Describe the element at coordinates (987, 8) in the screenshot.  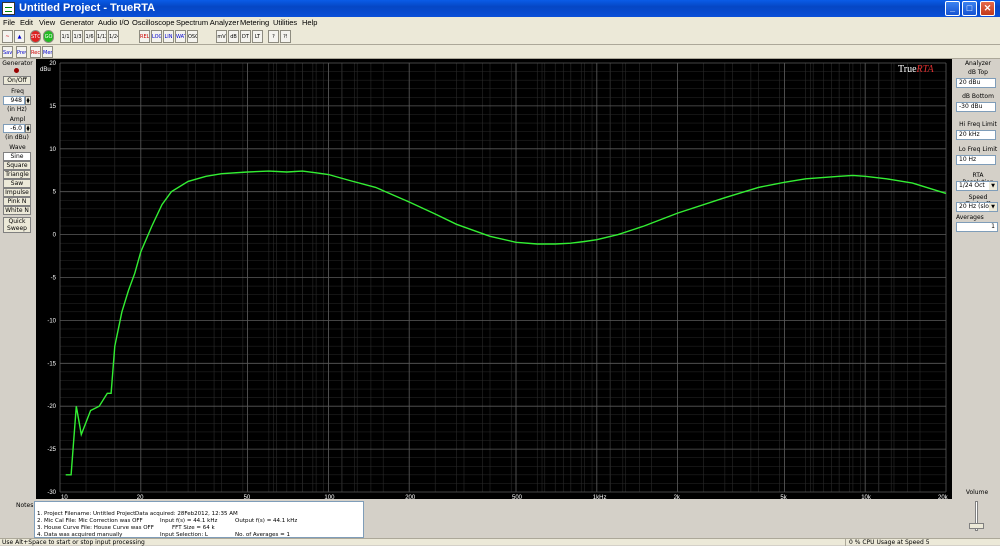
I see `close-button: ✕` at that location.